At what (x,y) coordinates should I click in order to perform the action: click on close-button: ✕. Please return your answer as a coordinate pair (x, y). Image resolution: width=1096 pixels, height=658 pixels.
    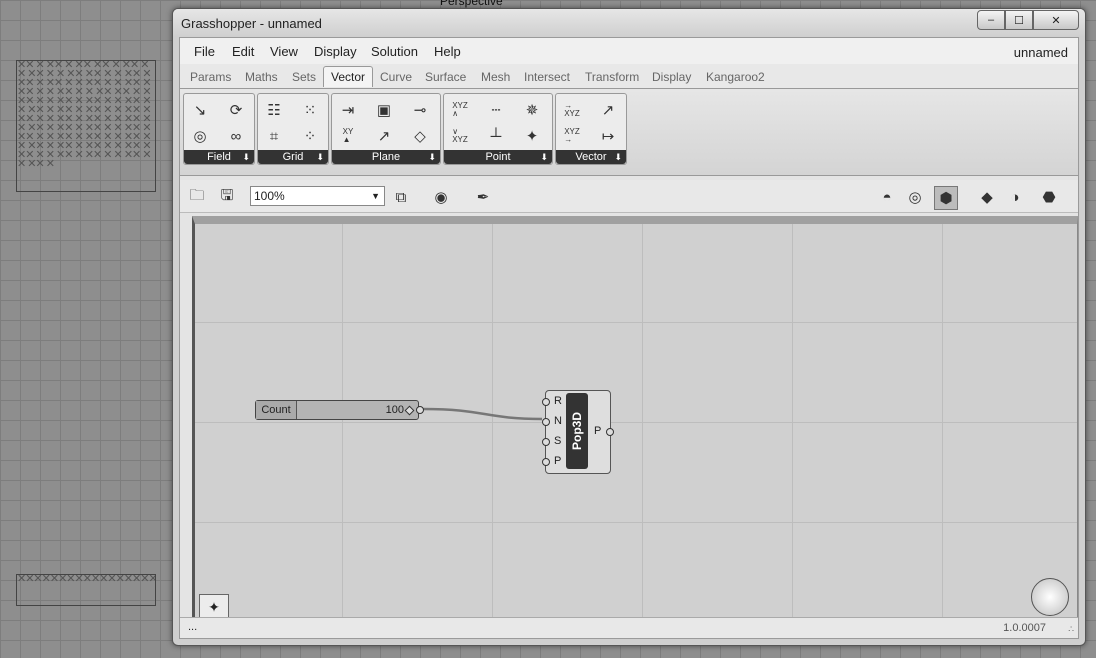
    Looking at the image, I should click on (1056, 20).